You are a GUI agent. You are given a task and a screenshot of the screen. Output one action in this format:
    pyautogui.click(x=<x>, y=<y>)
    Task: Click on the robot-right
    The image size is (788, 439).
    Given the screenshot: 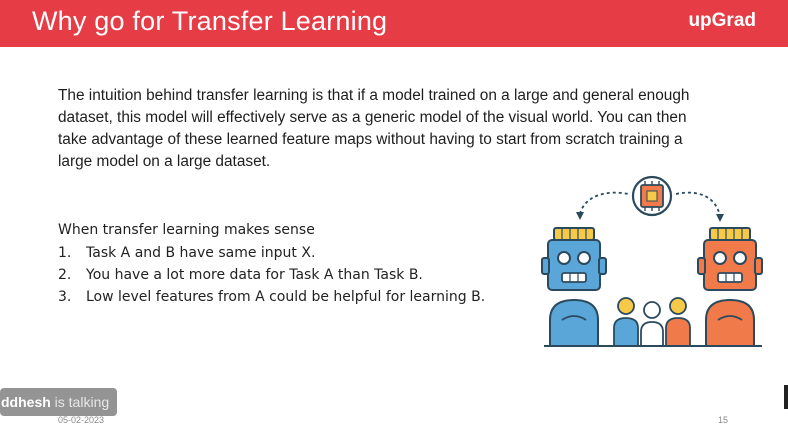 What is the action you would take?
    pyautogui.click(x=730, y=286)
    